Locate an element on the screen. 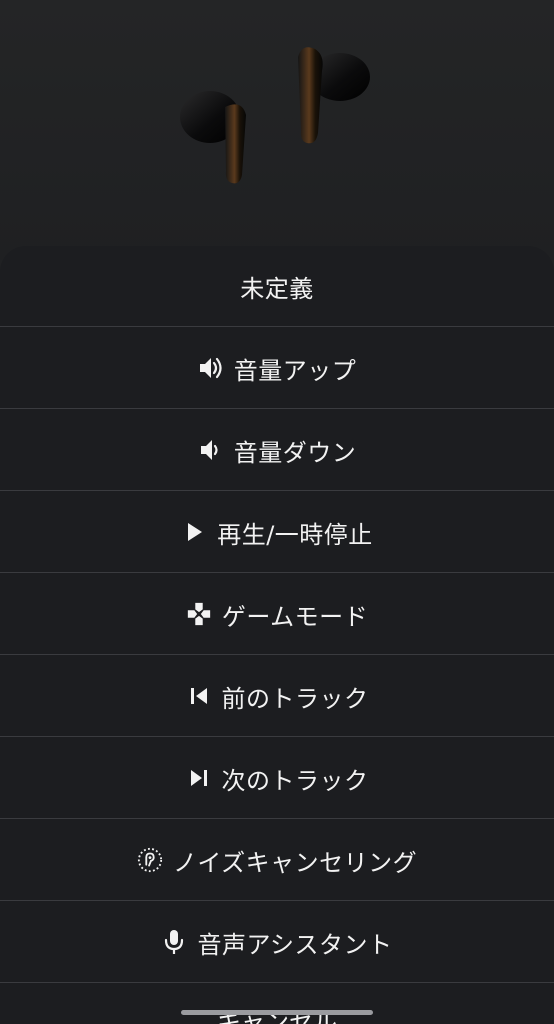 Image resolution: width=554 pixels, height=1024 pixels. option-volume-up: 音量アップ is located at coordinates (277, 368).